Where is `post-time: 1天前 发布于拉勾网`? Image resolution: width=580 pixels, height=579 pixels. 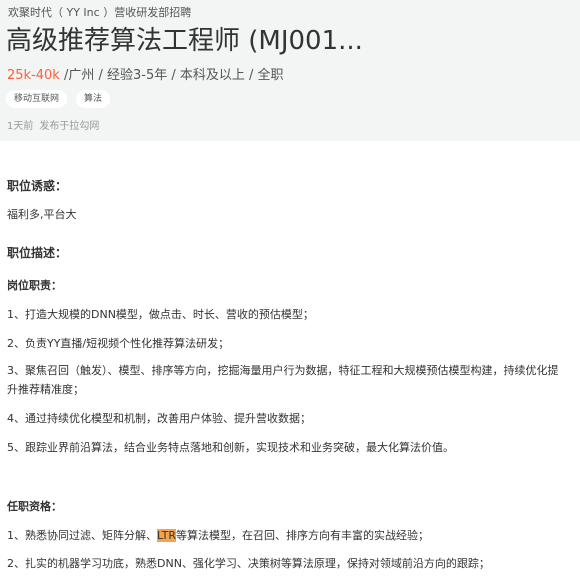
post-time: 1天前 发布于拉勾网 is located at coordinates (53, 124).